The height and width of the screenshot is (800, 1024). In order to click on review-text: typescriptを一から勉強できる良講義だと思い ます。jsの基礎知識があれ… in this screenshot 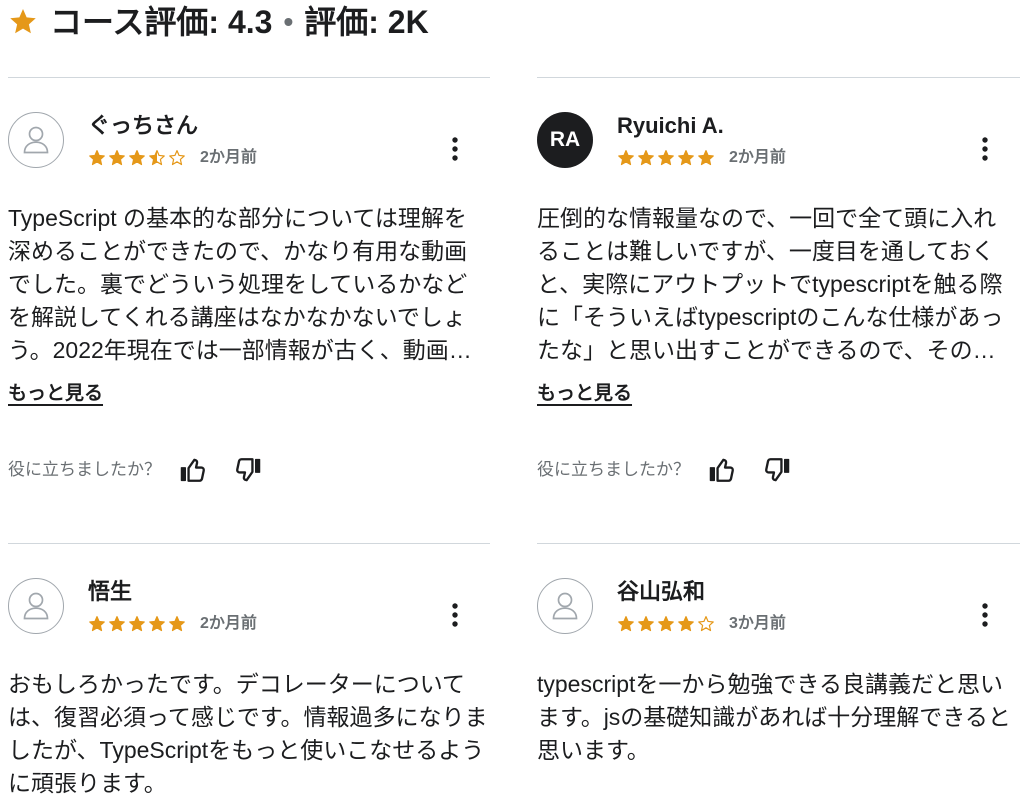, I will do `click(774, 717)`.